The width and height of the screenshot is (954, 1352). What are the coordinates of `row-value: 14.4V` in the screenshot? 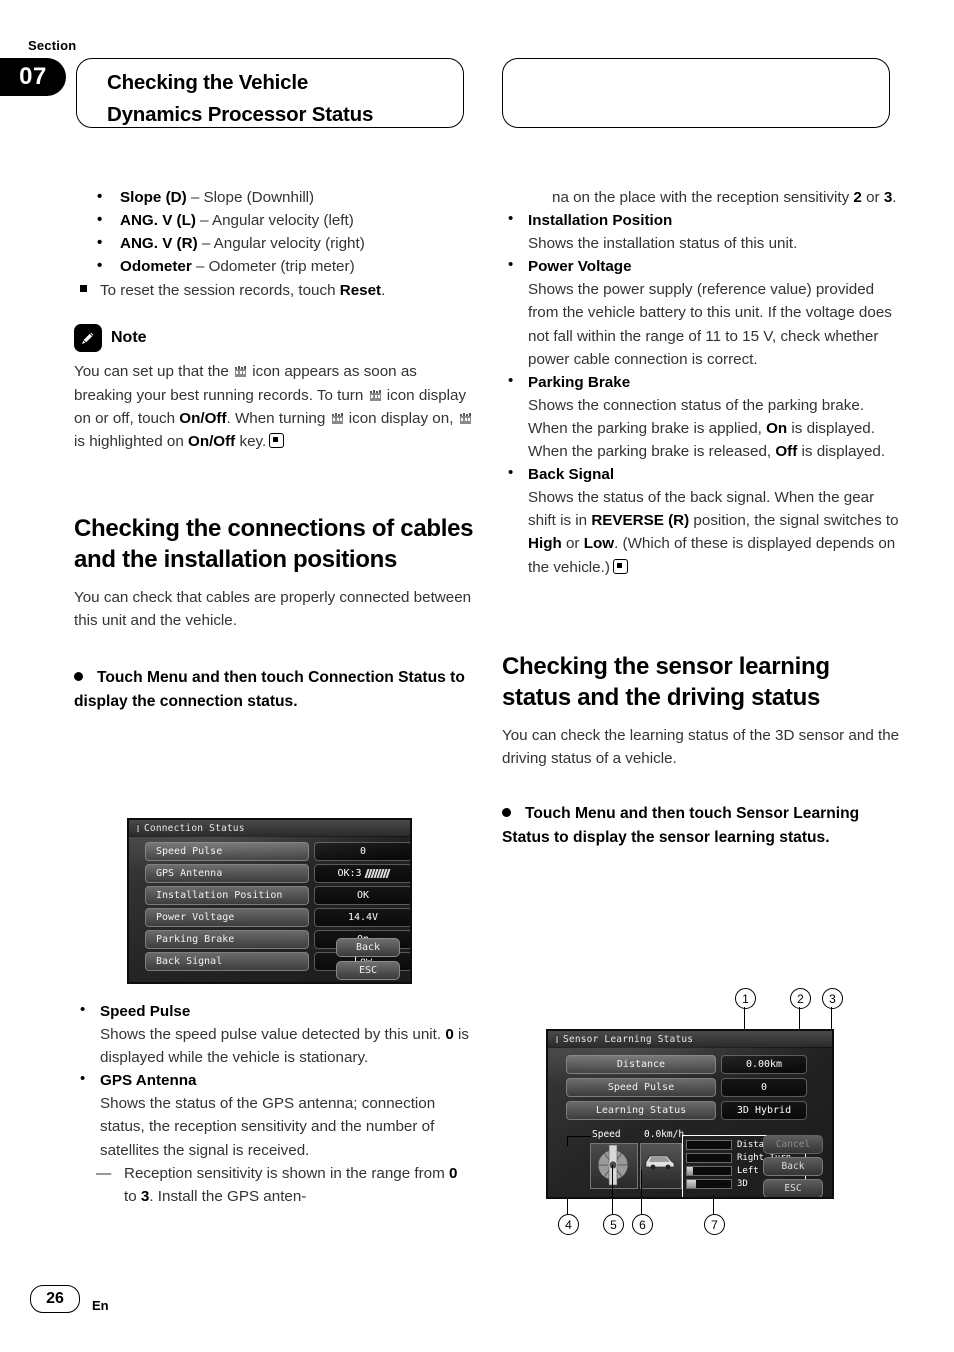 It's located at (362, 917).